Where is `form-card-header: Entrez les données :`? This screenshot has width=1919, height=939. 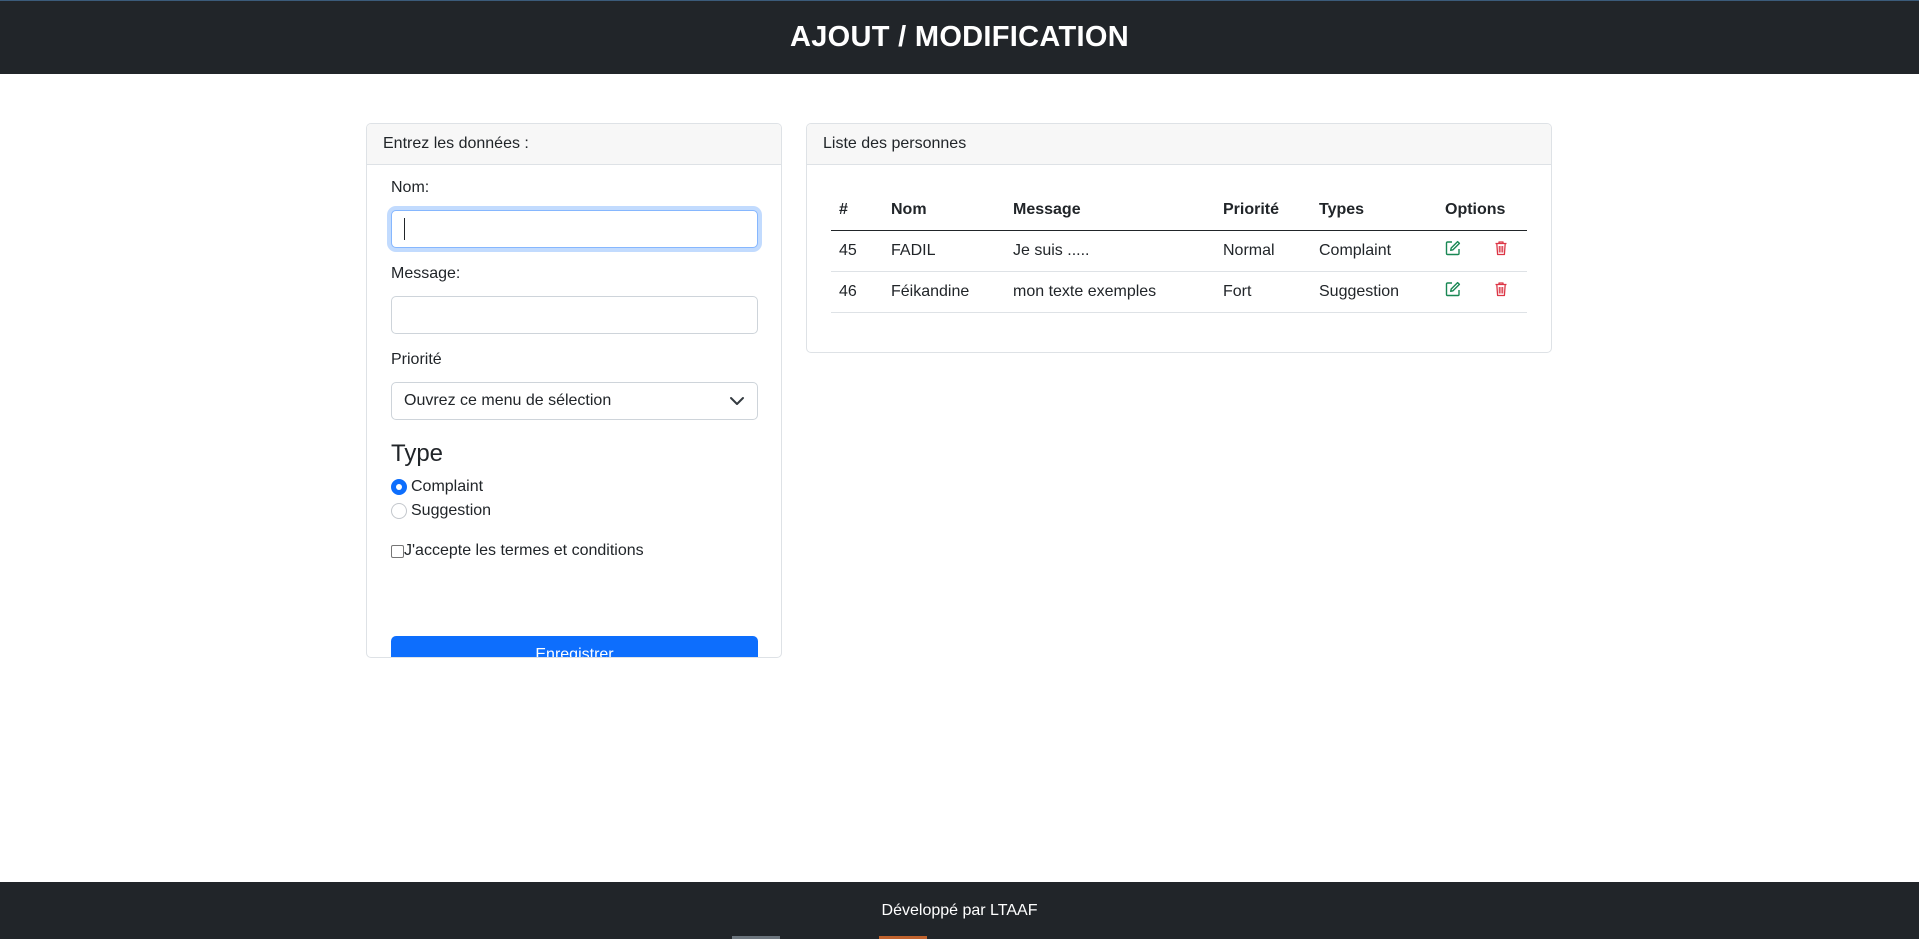
form-card-header: Entrez les données : is located at coordinates (574, 144).